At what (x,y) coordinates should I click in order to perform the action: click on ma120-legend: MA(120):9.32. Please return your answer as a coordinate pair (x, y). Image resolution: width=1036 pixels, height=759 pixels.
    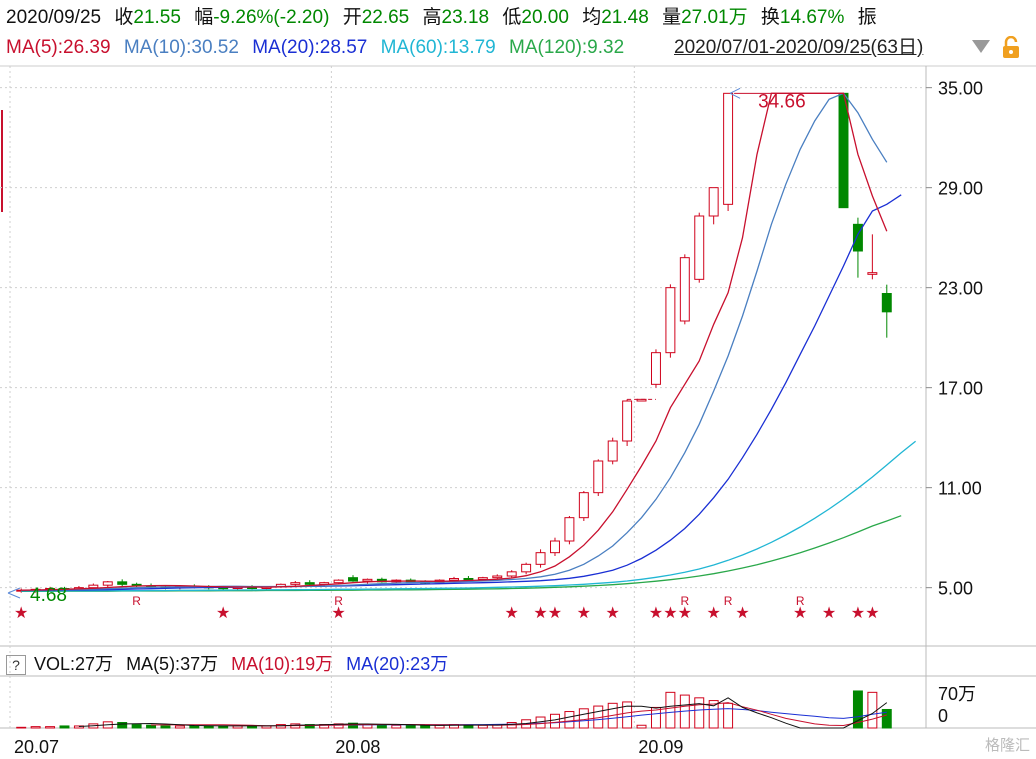
    Looking at the image, I should click on (567, 47).